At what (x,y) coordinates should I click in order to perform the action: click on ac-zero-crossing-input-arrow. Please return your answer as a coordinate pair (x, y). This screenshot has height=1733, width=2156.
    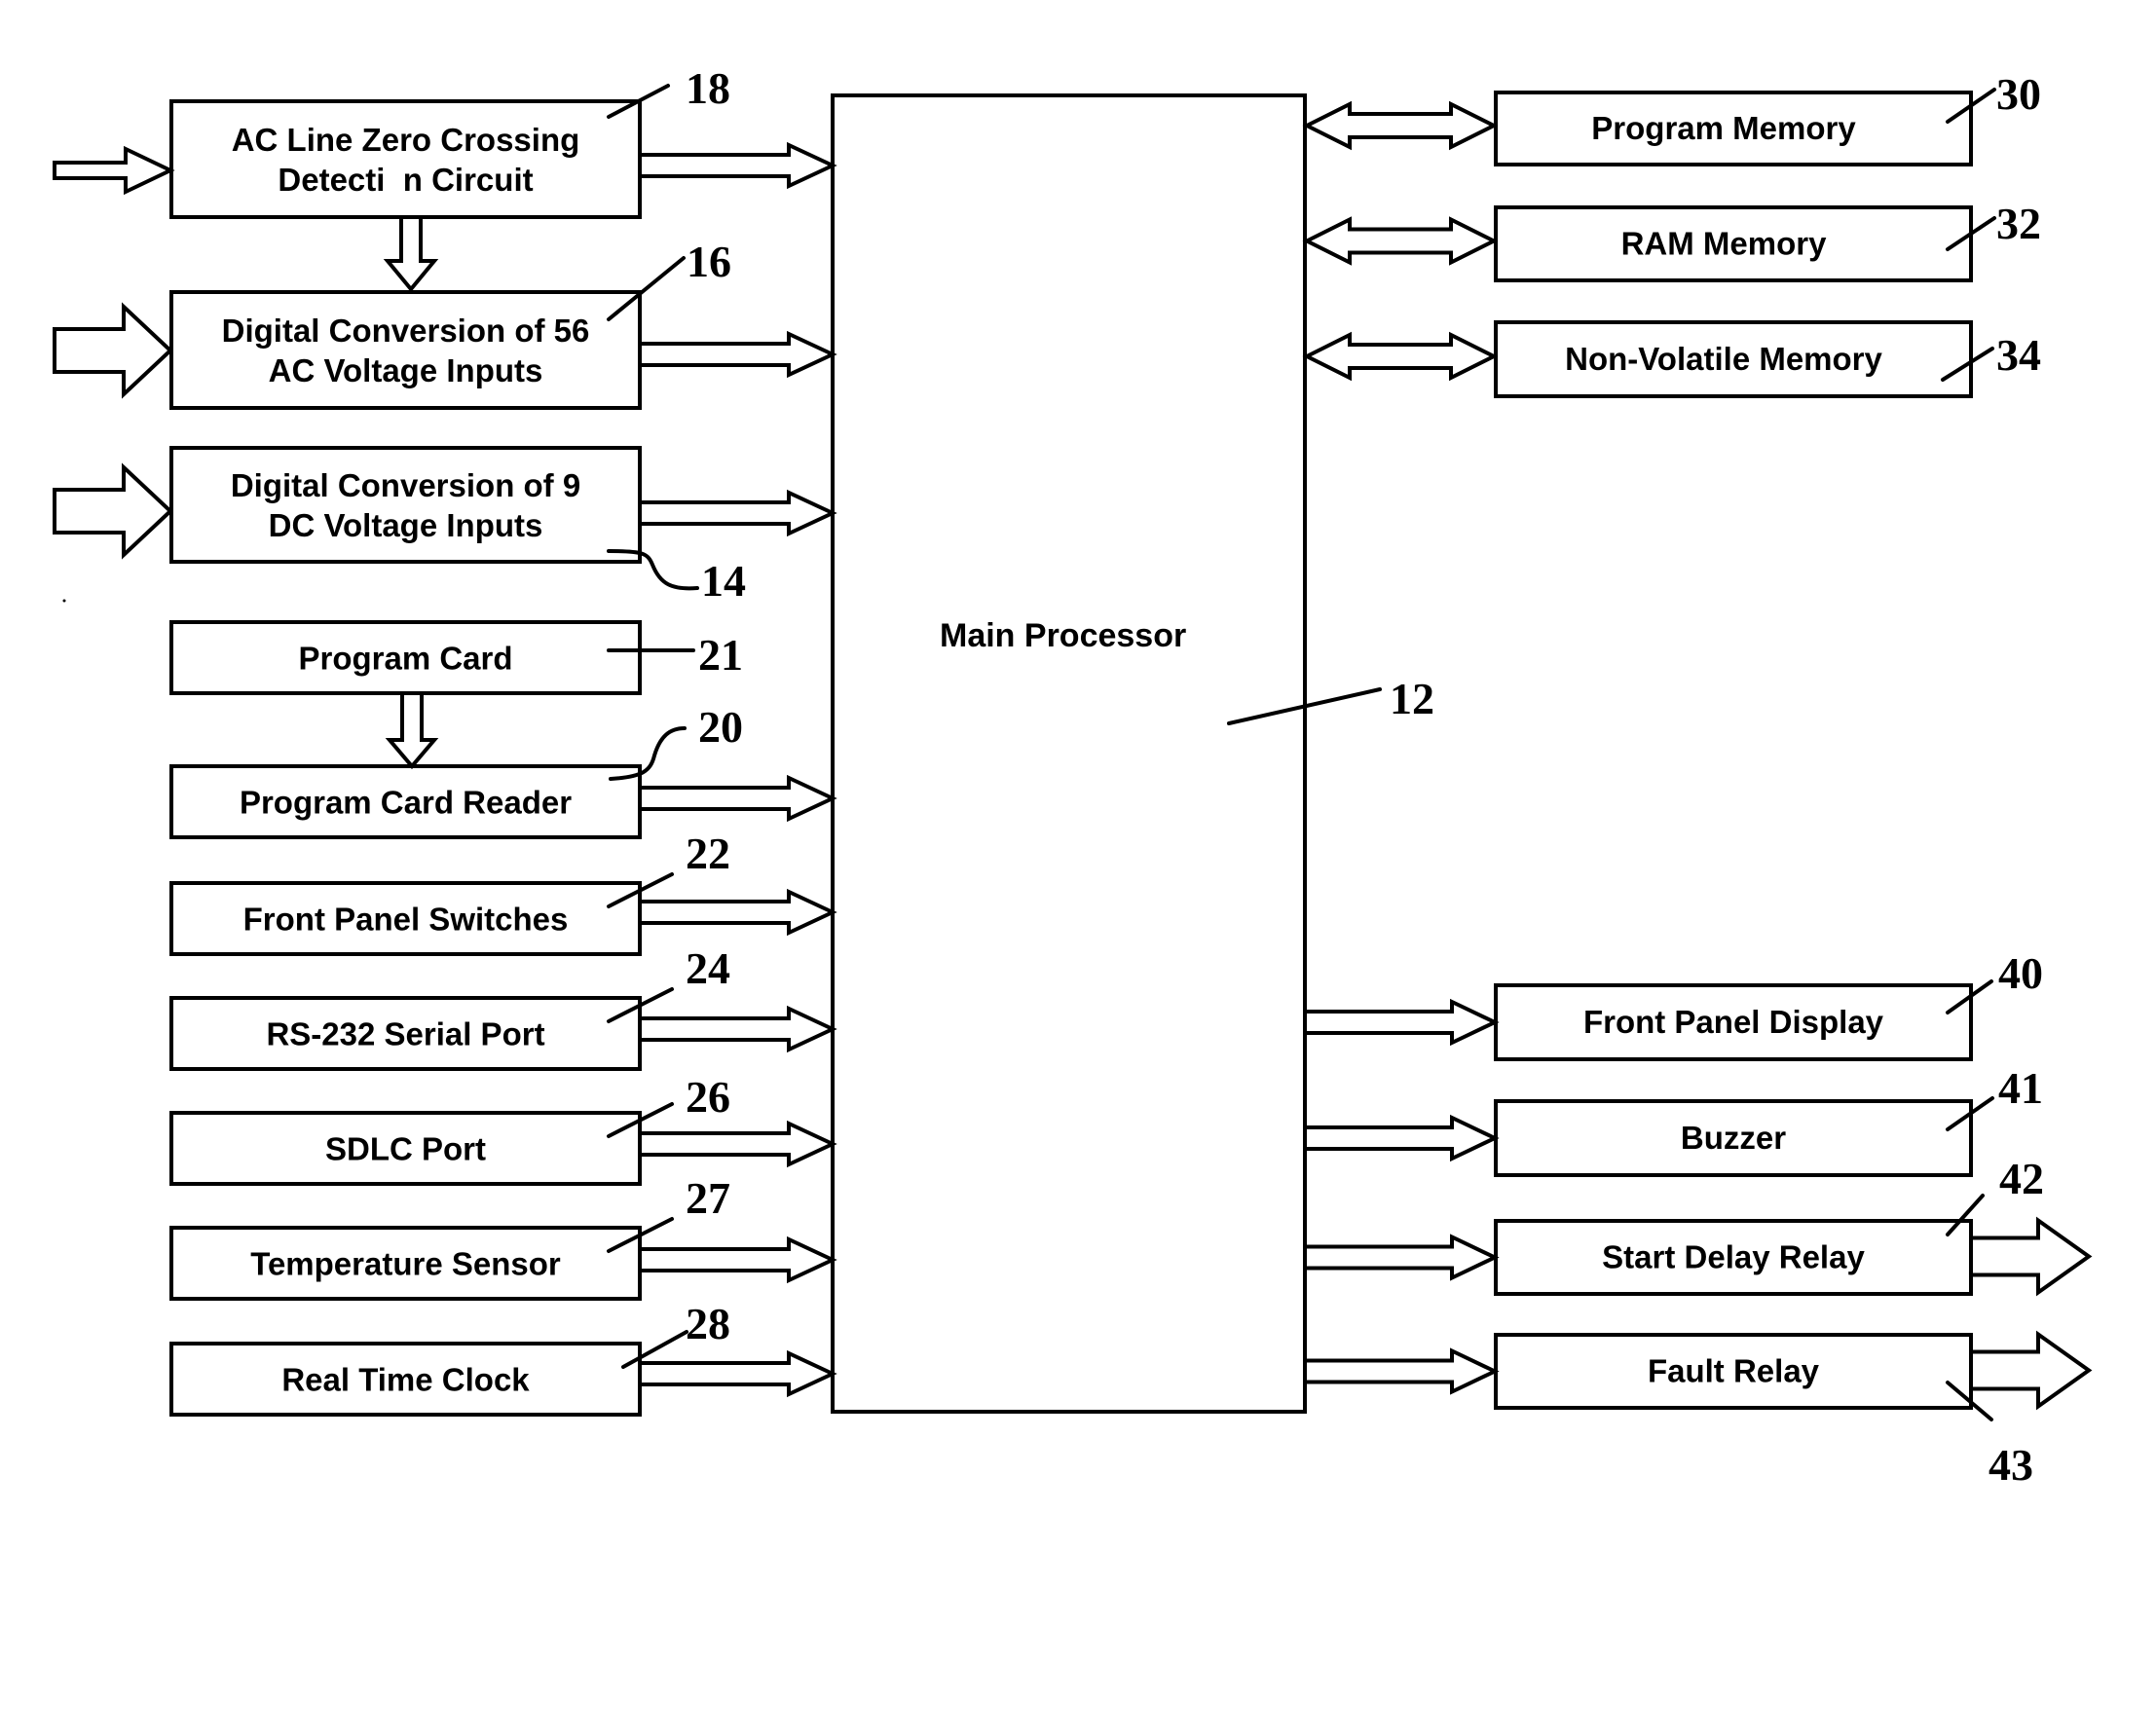
    Looking at the image, I should click on (114, 170).